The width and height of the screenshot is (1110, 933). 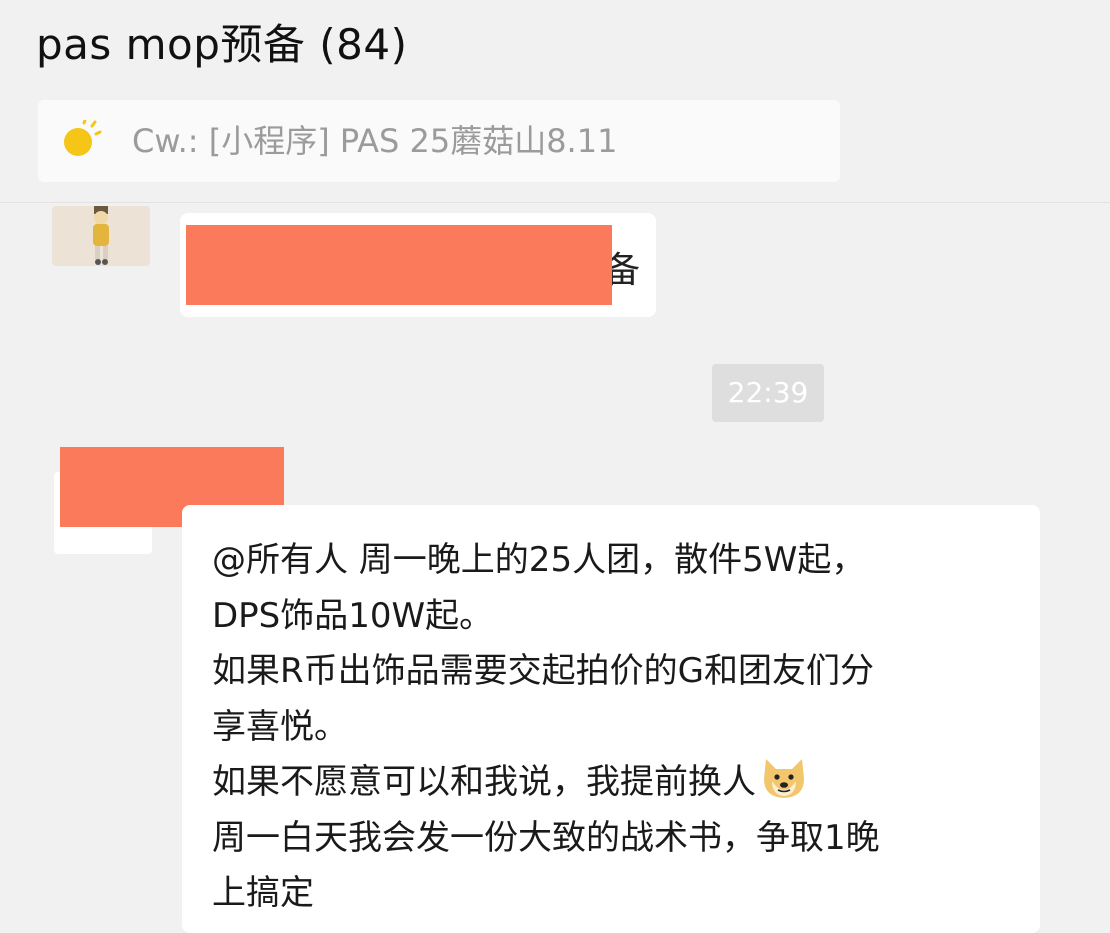 I want to click on sender-avatar, so click(x=101, y=236).